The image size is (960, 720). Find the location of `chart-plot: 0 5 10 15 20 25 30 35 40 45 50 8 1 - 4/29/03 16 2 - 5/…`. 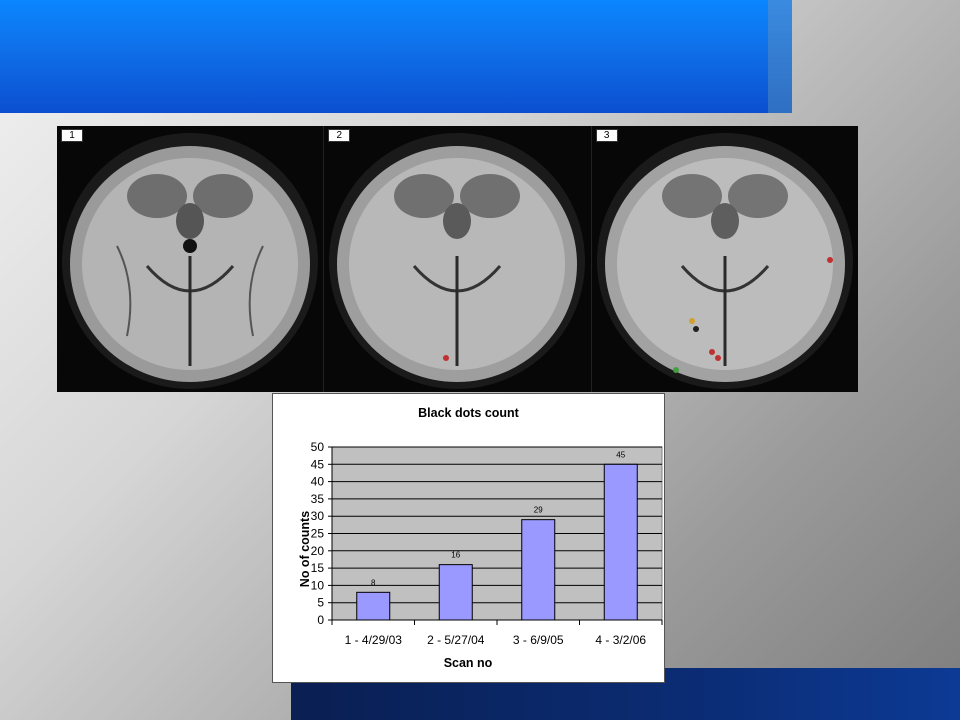

chart-plot: 0 5 10 15 20 25 30 35 40 45 50 8 1 - 4/29/03 16 2 - 5/… is located at coordinates (487, 543).